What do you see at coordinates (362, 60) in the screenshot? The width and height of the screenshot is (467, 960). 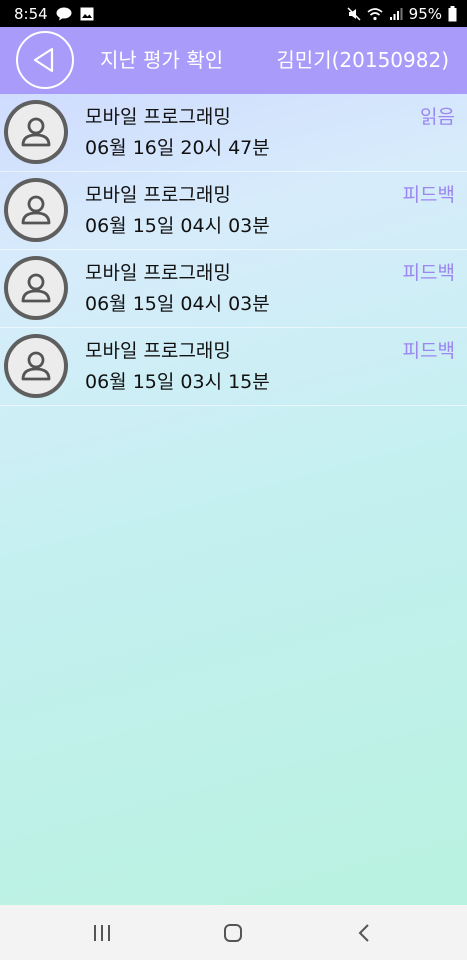 I see `user-info: 김민기(20150982)` at bounding box center [362, 60].